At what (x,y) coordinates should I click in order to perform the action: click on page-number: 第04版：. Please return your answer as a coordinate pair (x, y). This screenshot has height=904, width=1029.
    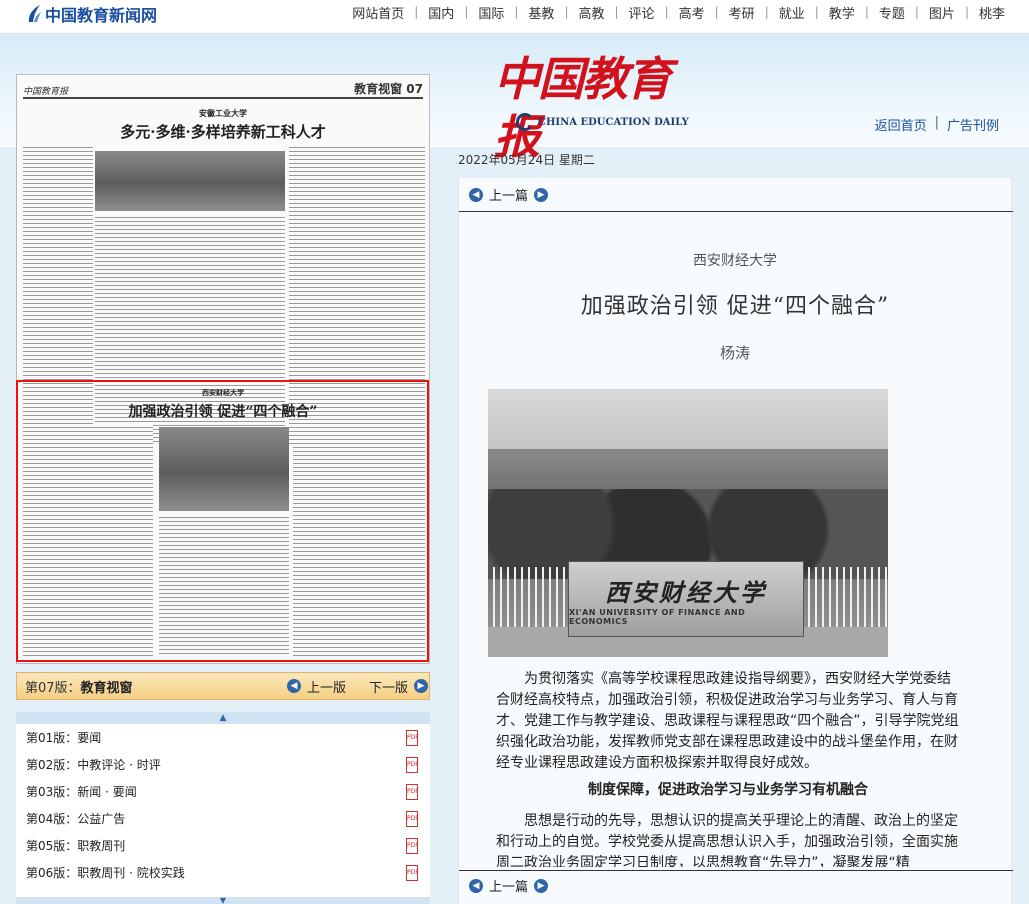
    Looking at the image, I should click on (52, 819).